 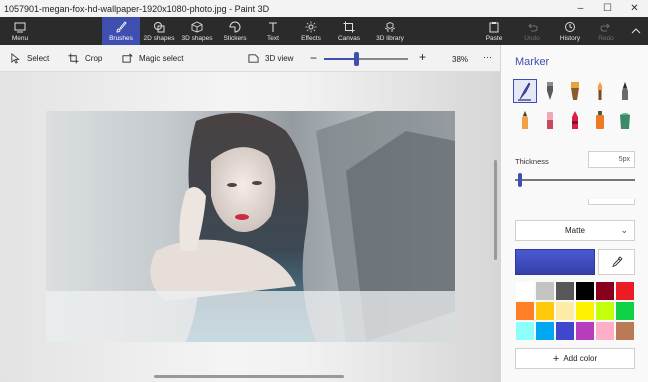 I want to click on eyedropper-button, so click(x=616, y=262).